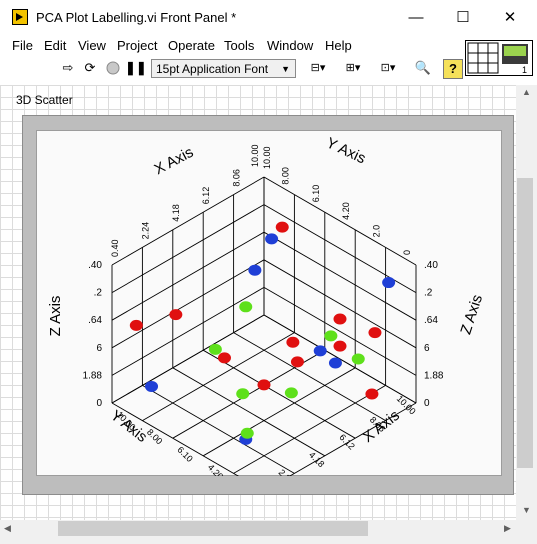  Describe the element at coordinates (416, 18) in the screenshot. I see `minimize-button: —` at that location.